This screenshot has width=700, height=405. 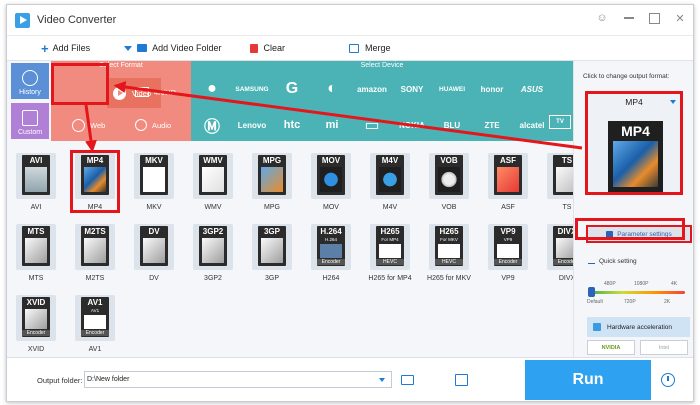 I want to click on format-tile-mp4: MP4 MP4, so click(x=95, y=182).